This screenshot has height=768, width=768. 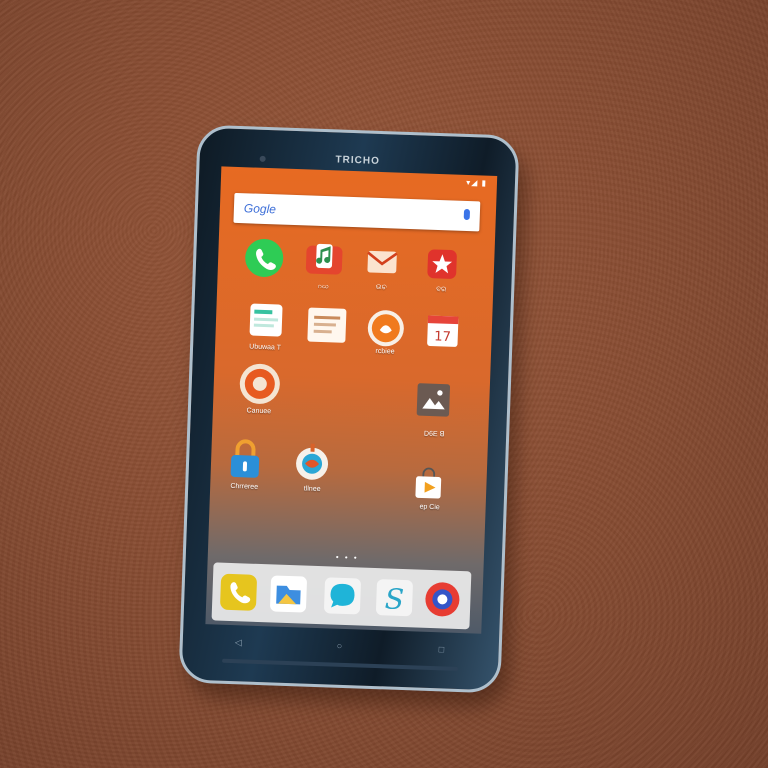 What do you see at coordinates (441, 289) in the screenshot?
I see `red-app-label: ବର` at bounding box center [441, 289].